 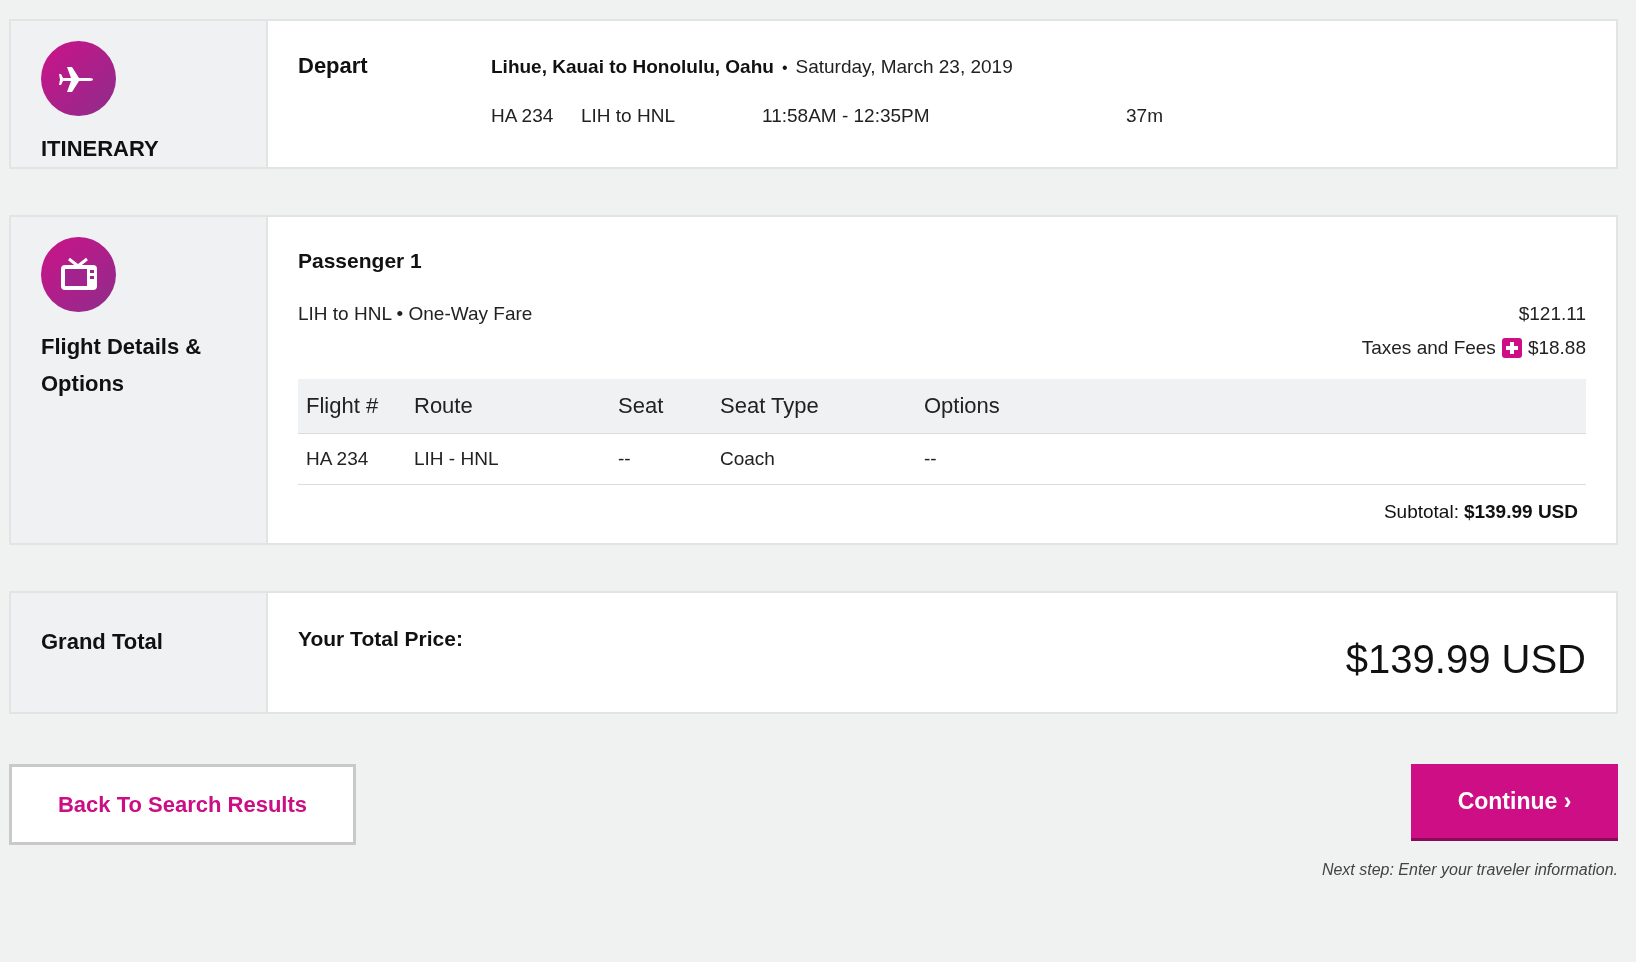 What do you see at coordinates (1514, 802) in the screenshot?
I see `continue-button: Continue ›` at bounding box center [1514, 802].